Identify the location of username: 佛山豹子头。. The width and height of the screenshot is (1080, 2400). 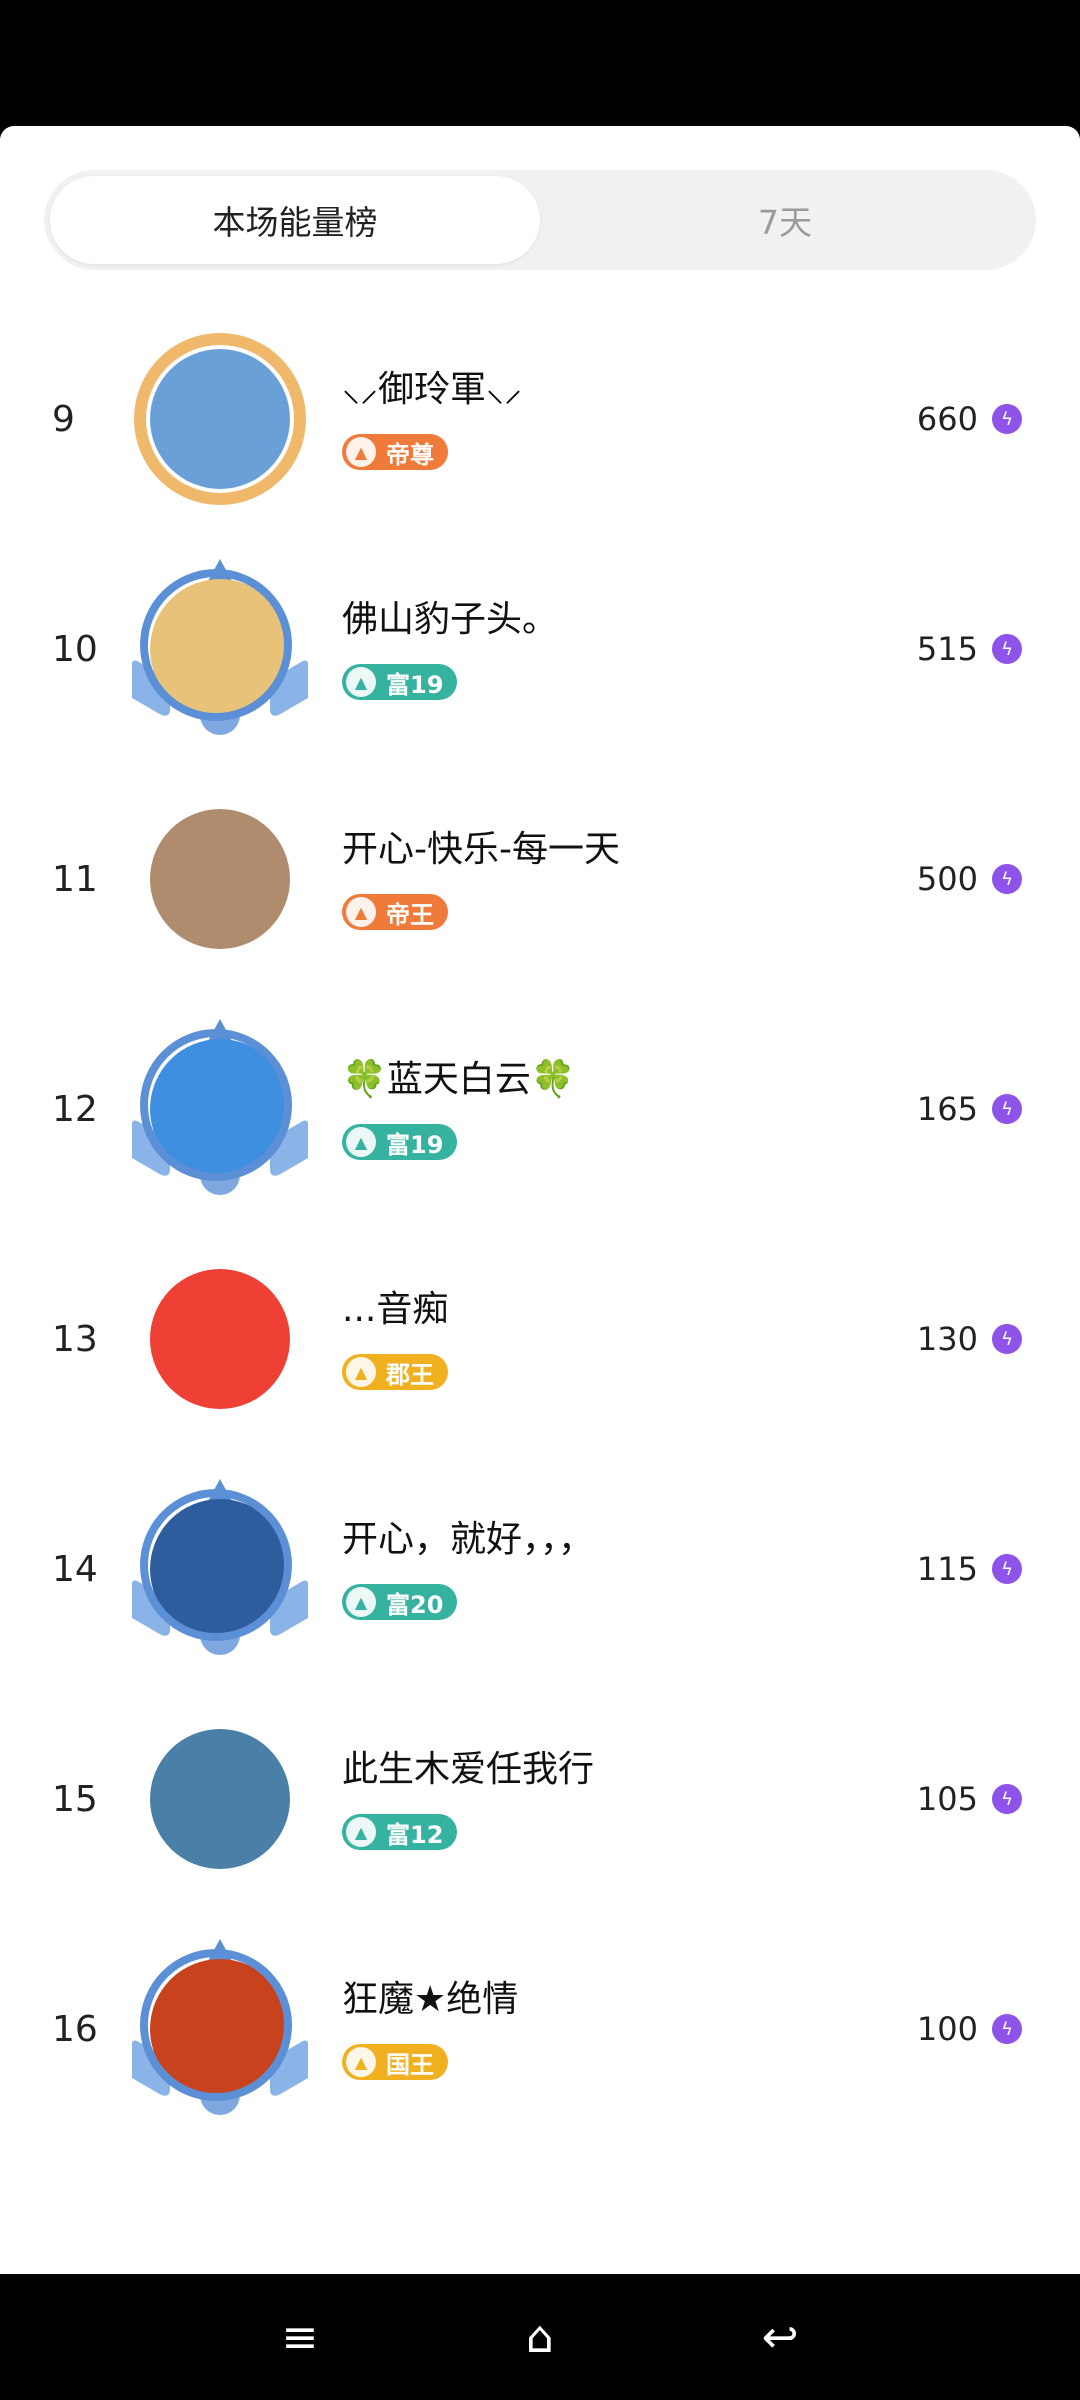
(450, 619).